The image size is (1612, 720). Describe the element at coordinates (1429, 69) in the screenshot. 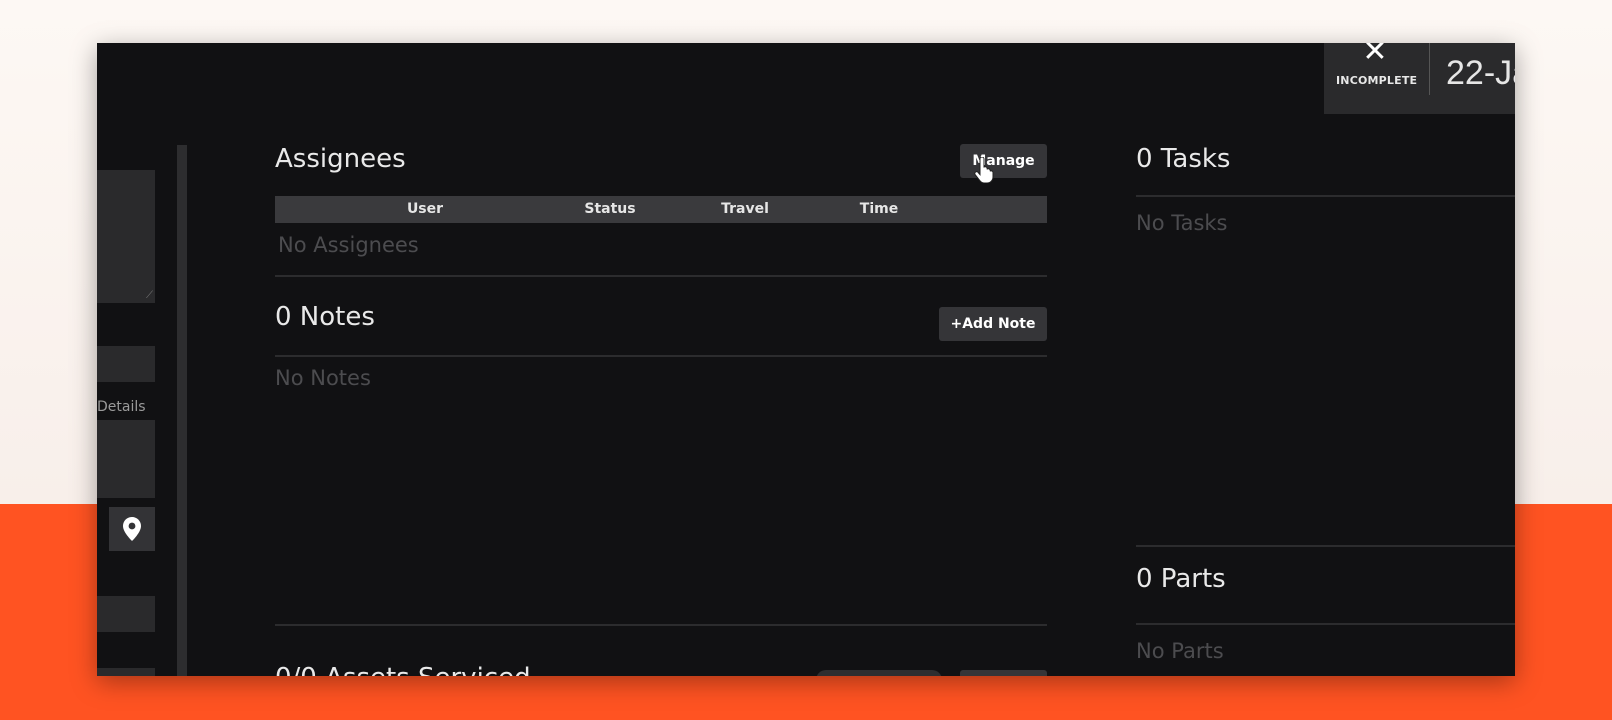

I see `status-divider` at that location.